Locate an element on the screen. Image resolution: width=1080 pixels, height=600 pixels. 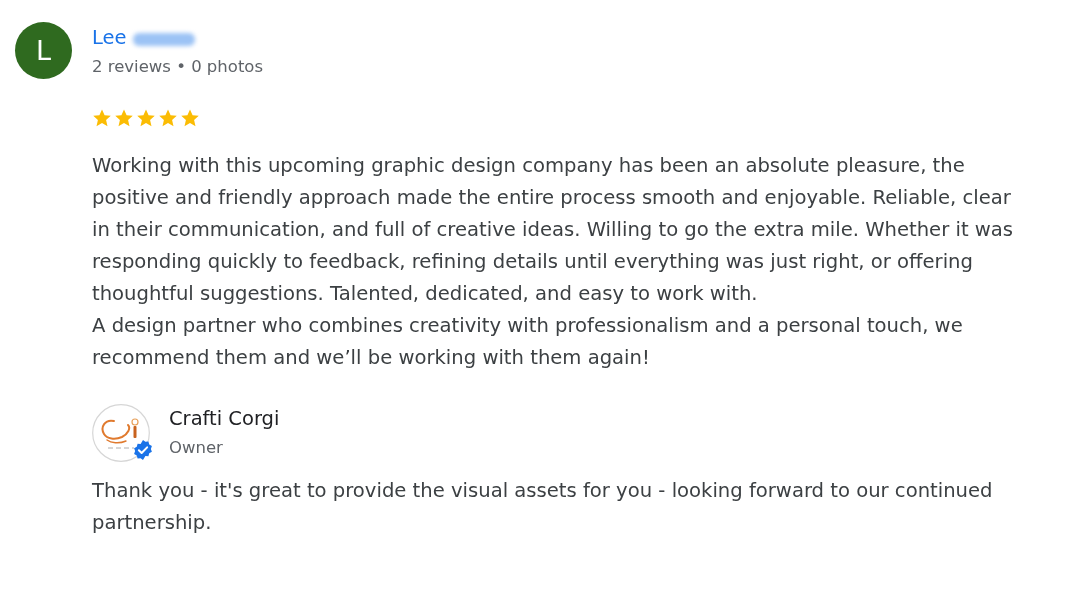
owner-role: Owner is located at coordinates (196, 448).